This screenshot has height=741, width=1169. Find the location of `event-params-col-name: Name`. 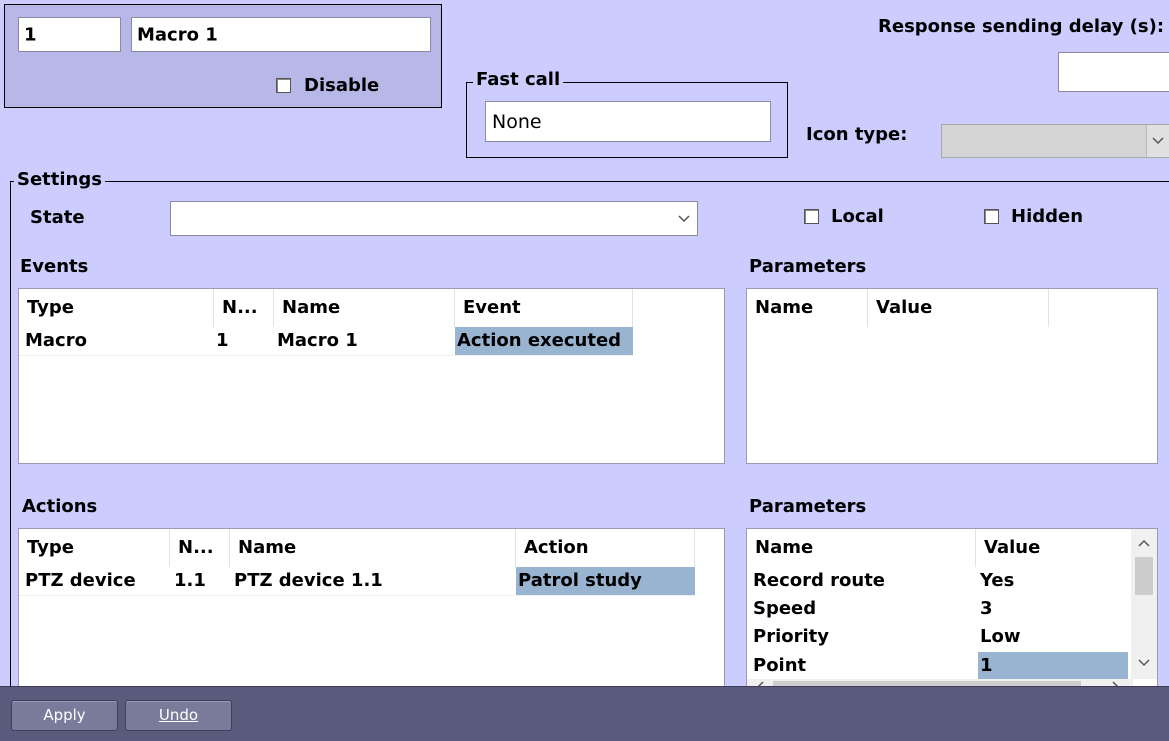

event-params-col-name: Name is located at coordinates (807, 308).